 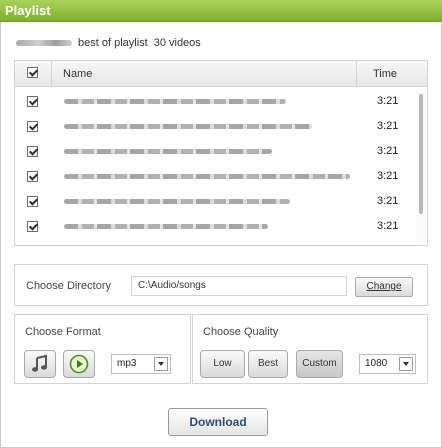 What do you see at coordinates (319, 364) in the screenshot?
I see `quality-custom-button: Custom` at bounding box center [319, 364].